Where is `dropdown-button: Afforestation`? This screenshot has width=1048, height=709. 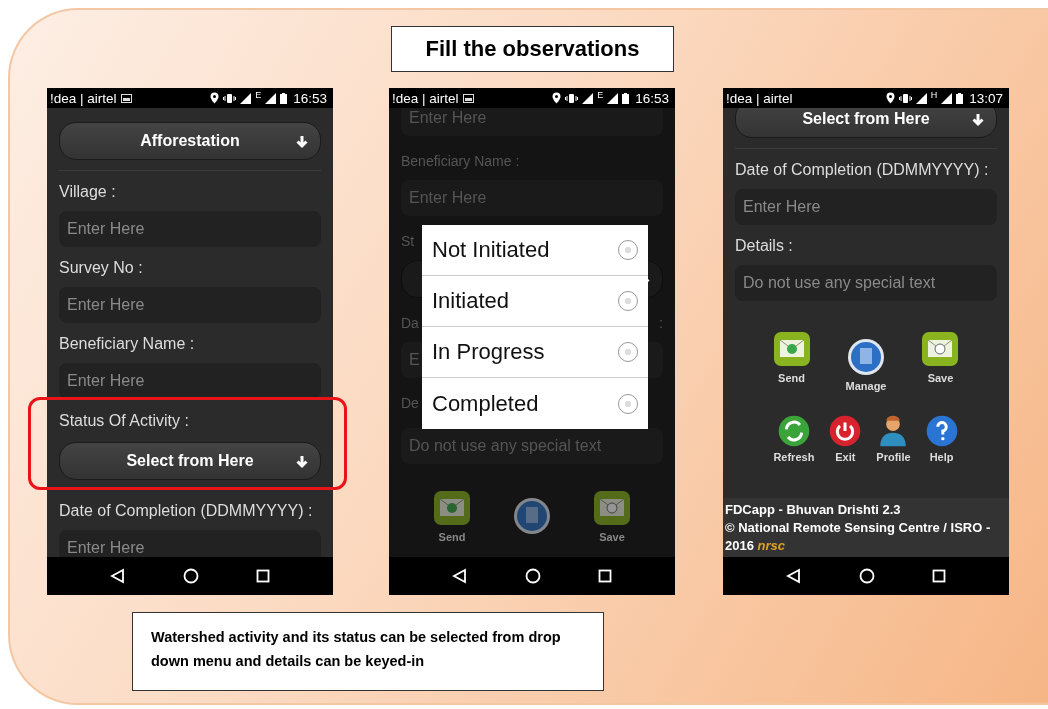 dropdown-button: Afforestation is located at coordinates (190, 141).